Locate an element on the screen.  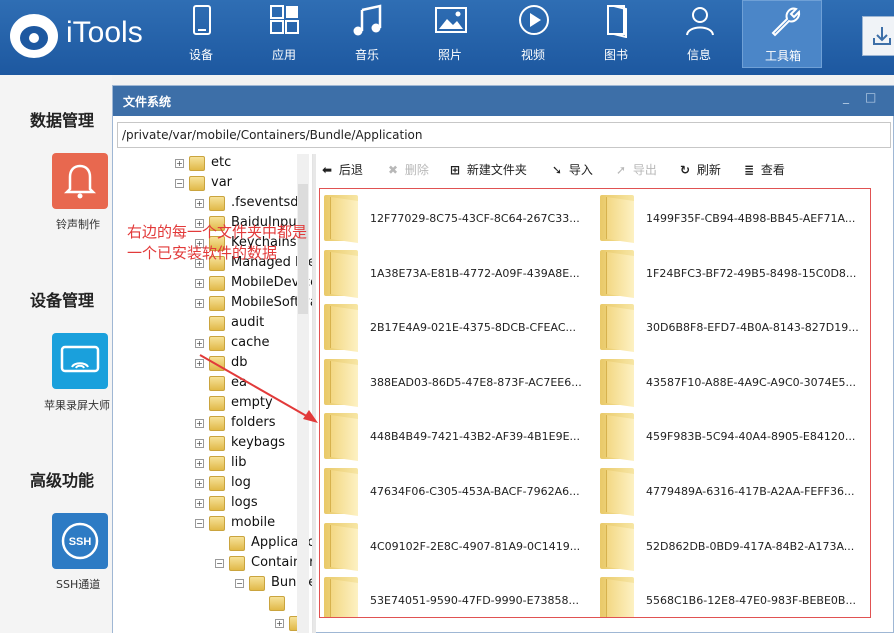
annotation-text: 右边的每一个文件夹中都是 一个已安装软件的数据 is located at coordinates (227, 243).